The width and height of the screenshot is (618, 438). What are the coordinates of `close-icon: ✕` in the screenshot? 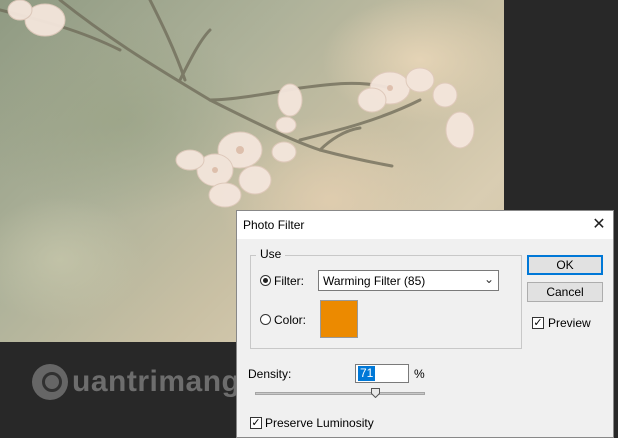 It's located at (599, 225).